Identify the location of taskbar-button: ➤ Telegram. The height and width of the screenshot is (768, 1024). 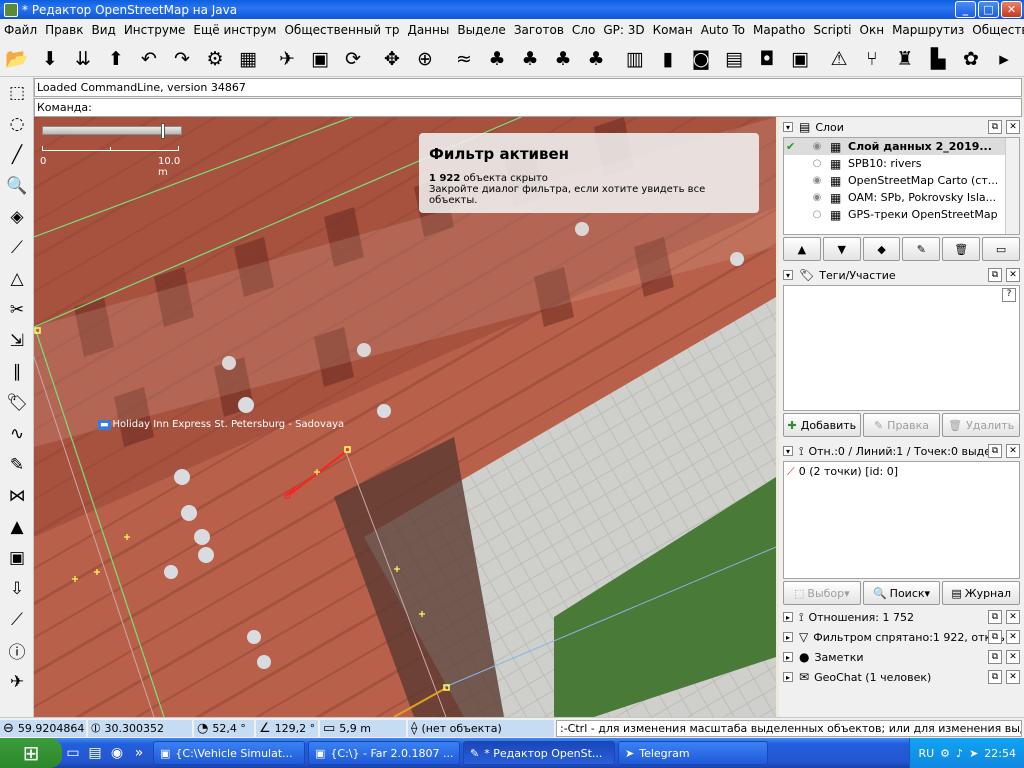
(693, 753).